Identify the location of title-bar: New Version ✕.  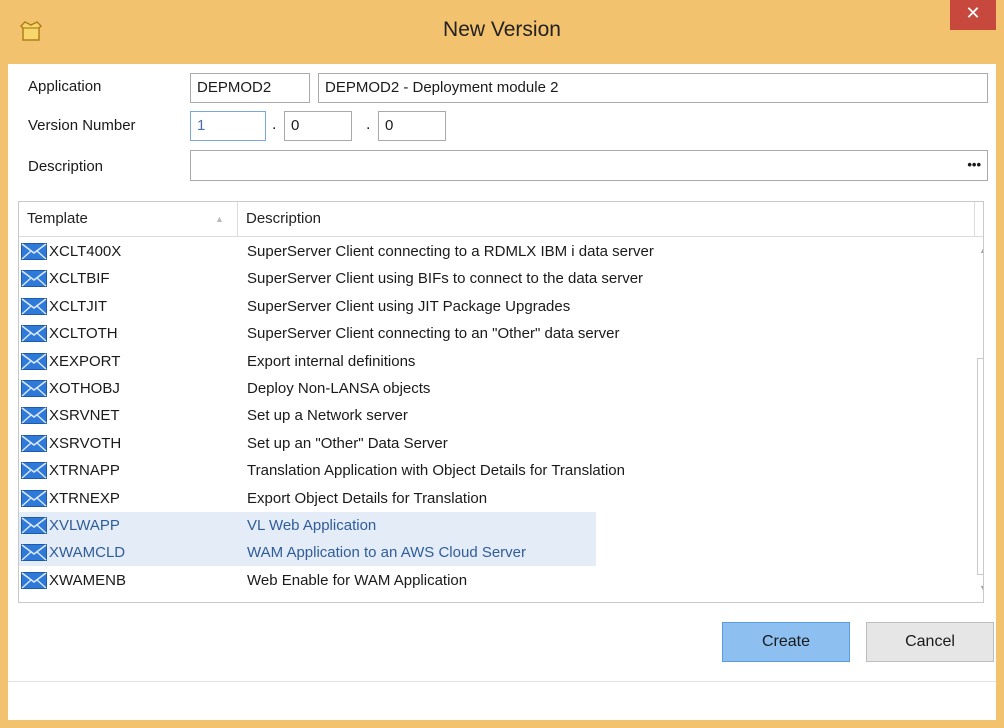
(502, 32).